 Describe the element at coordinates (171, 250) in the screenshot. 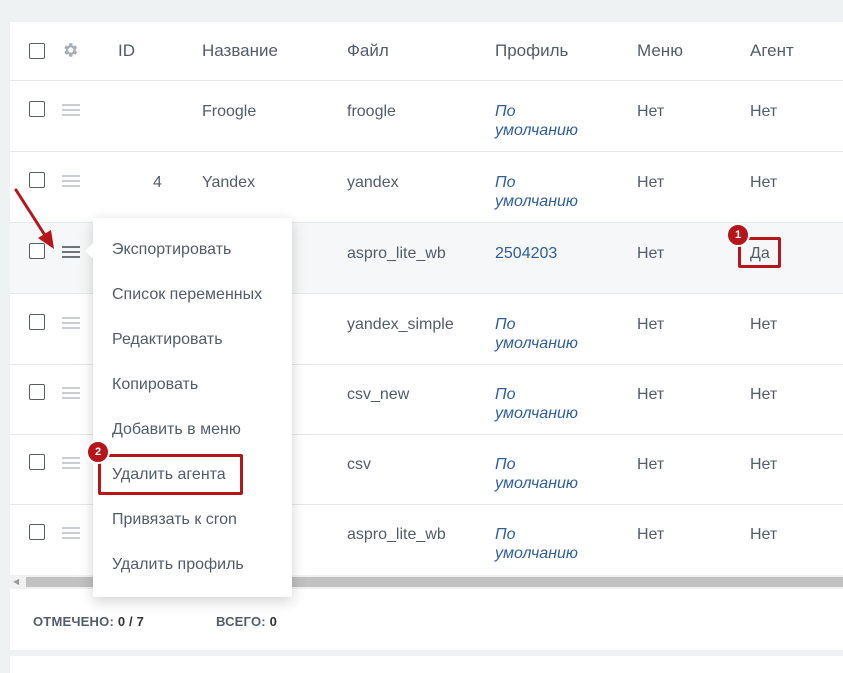

I see `menu-item-export: Экспортировать` at that location.